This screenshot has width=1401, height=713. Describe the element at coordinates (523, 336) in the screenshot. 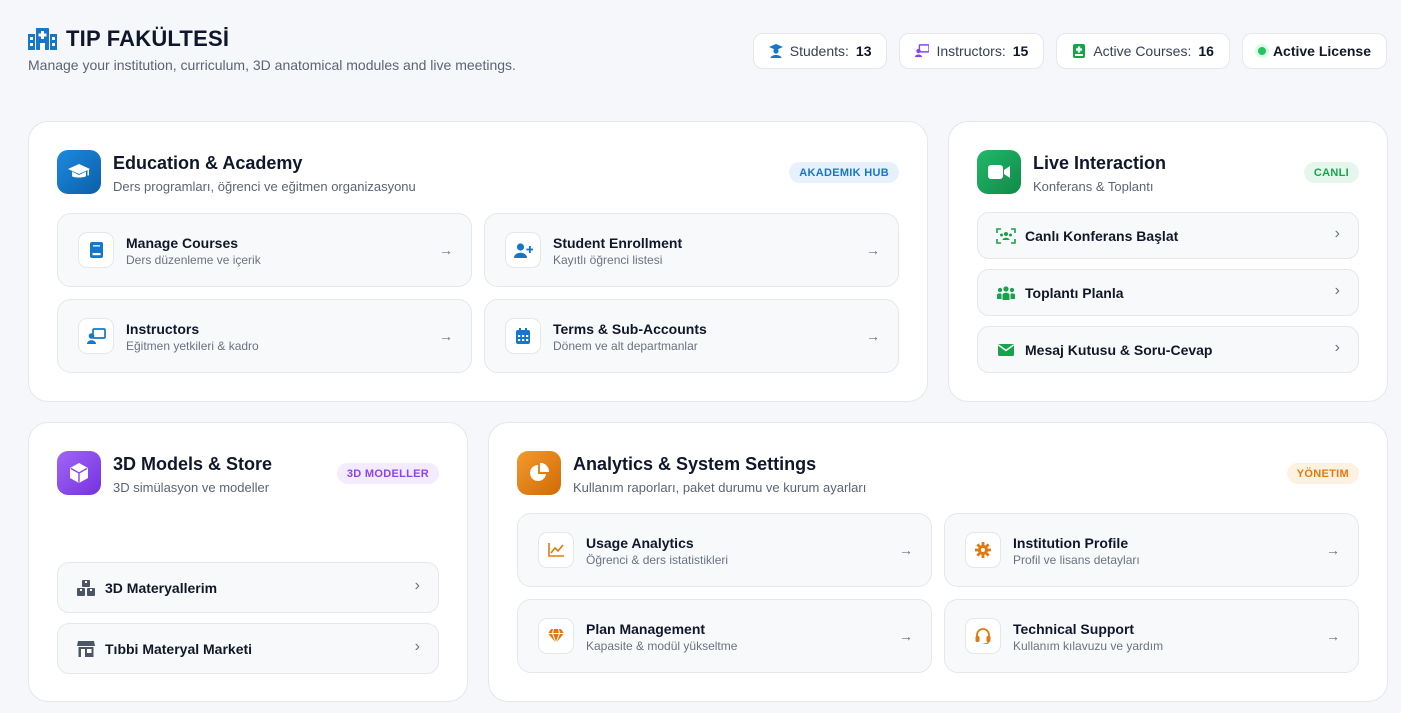

I see `calendar-icon` at that location.